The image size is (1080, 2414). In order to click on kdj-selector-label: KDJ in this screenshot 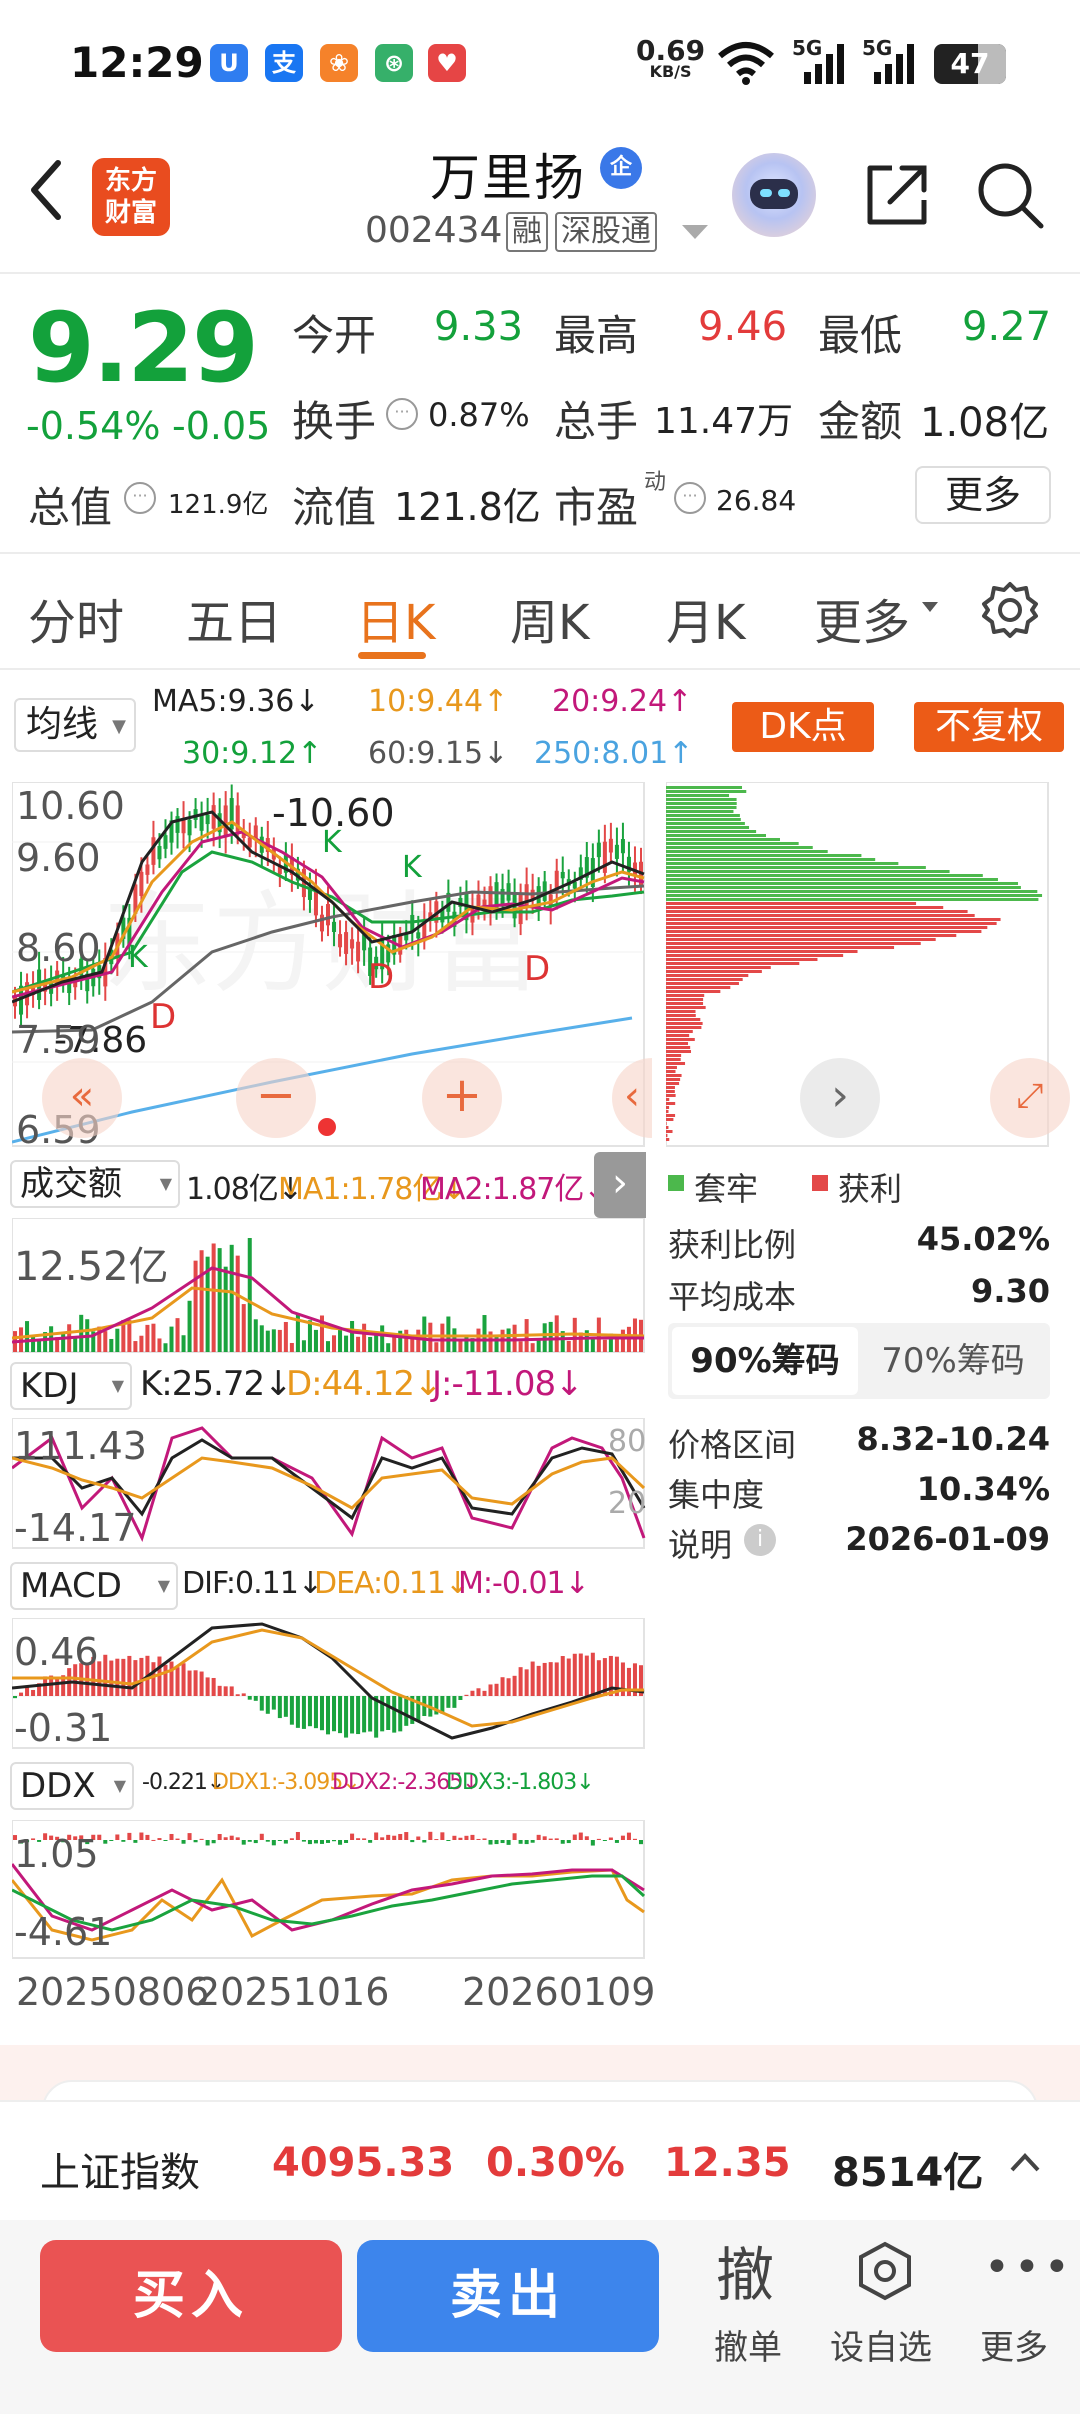, I will do `click(49, 1386)`.